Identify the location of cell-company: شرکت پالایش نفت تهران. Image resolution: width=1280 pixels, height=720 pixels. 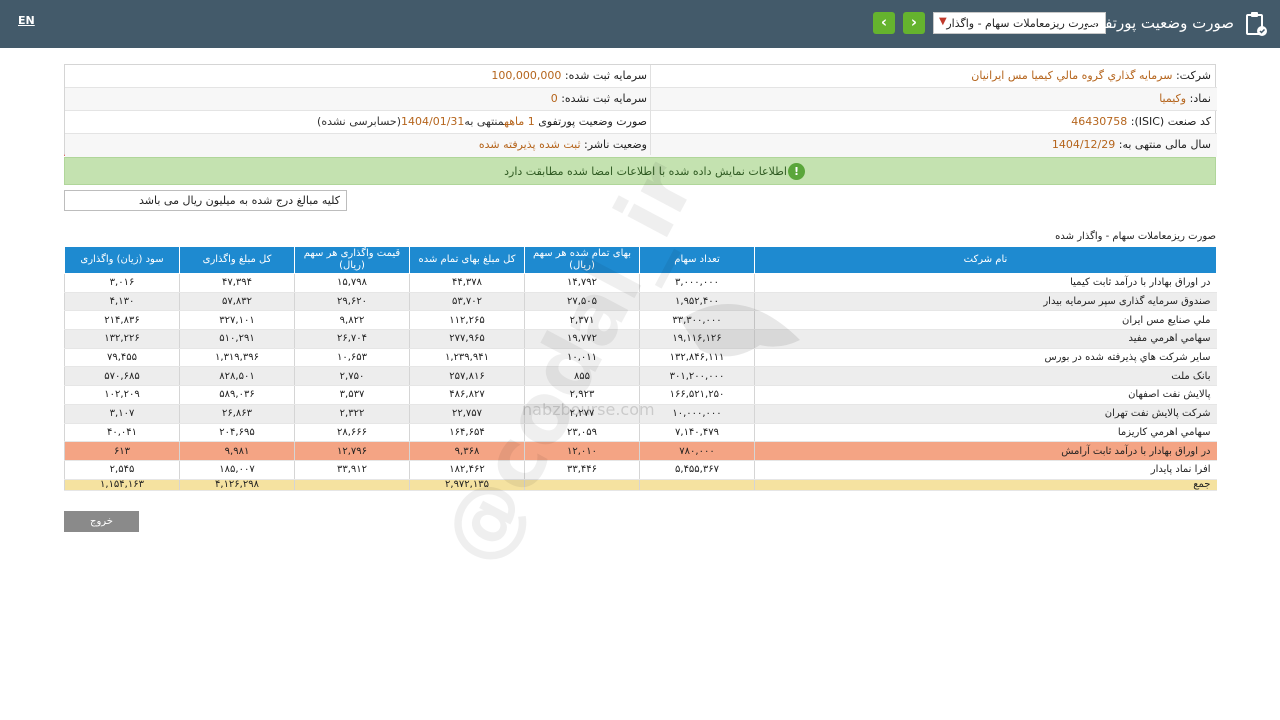
(985, 414).